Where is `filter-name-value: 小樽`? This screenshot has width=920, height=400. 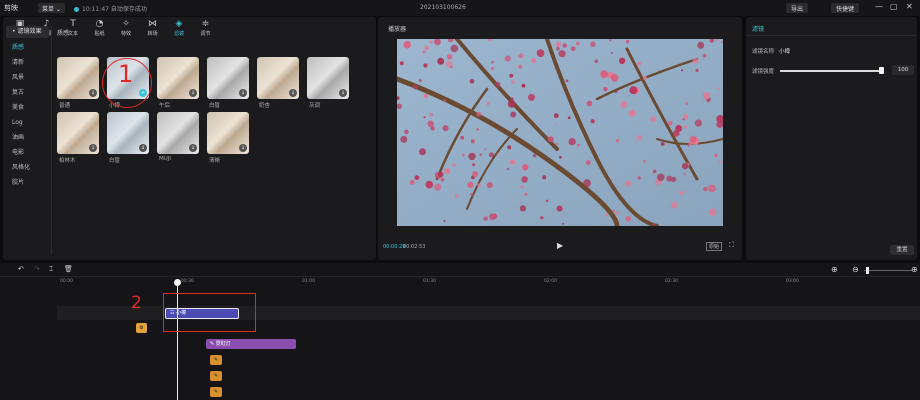
filter-name-value: 小樽 is located at coordinates (785, 52).